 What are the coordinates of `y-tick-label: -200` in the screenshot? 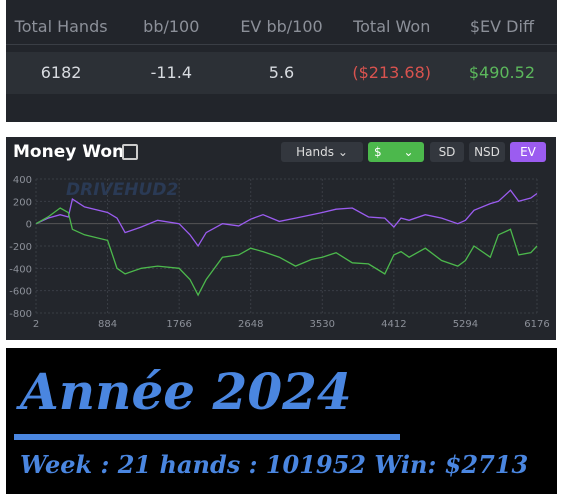 It's located at (20, 247).